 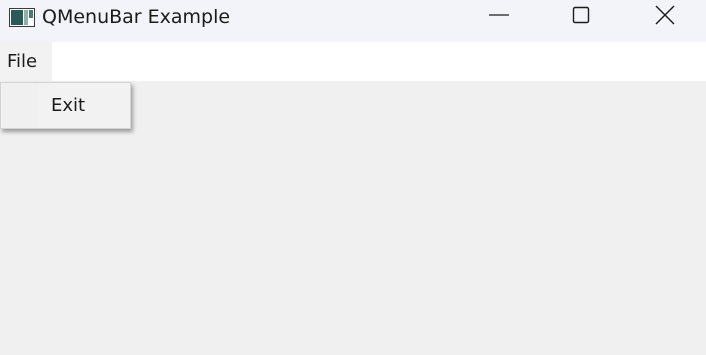 I want to click on title-bar: QMenuBar Example, so click(x=353, y=21).